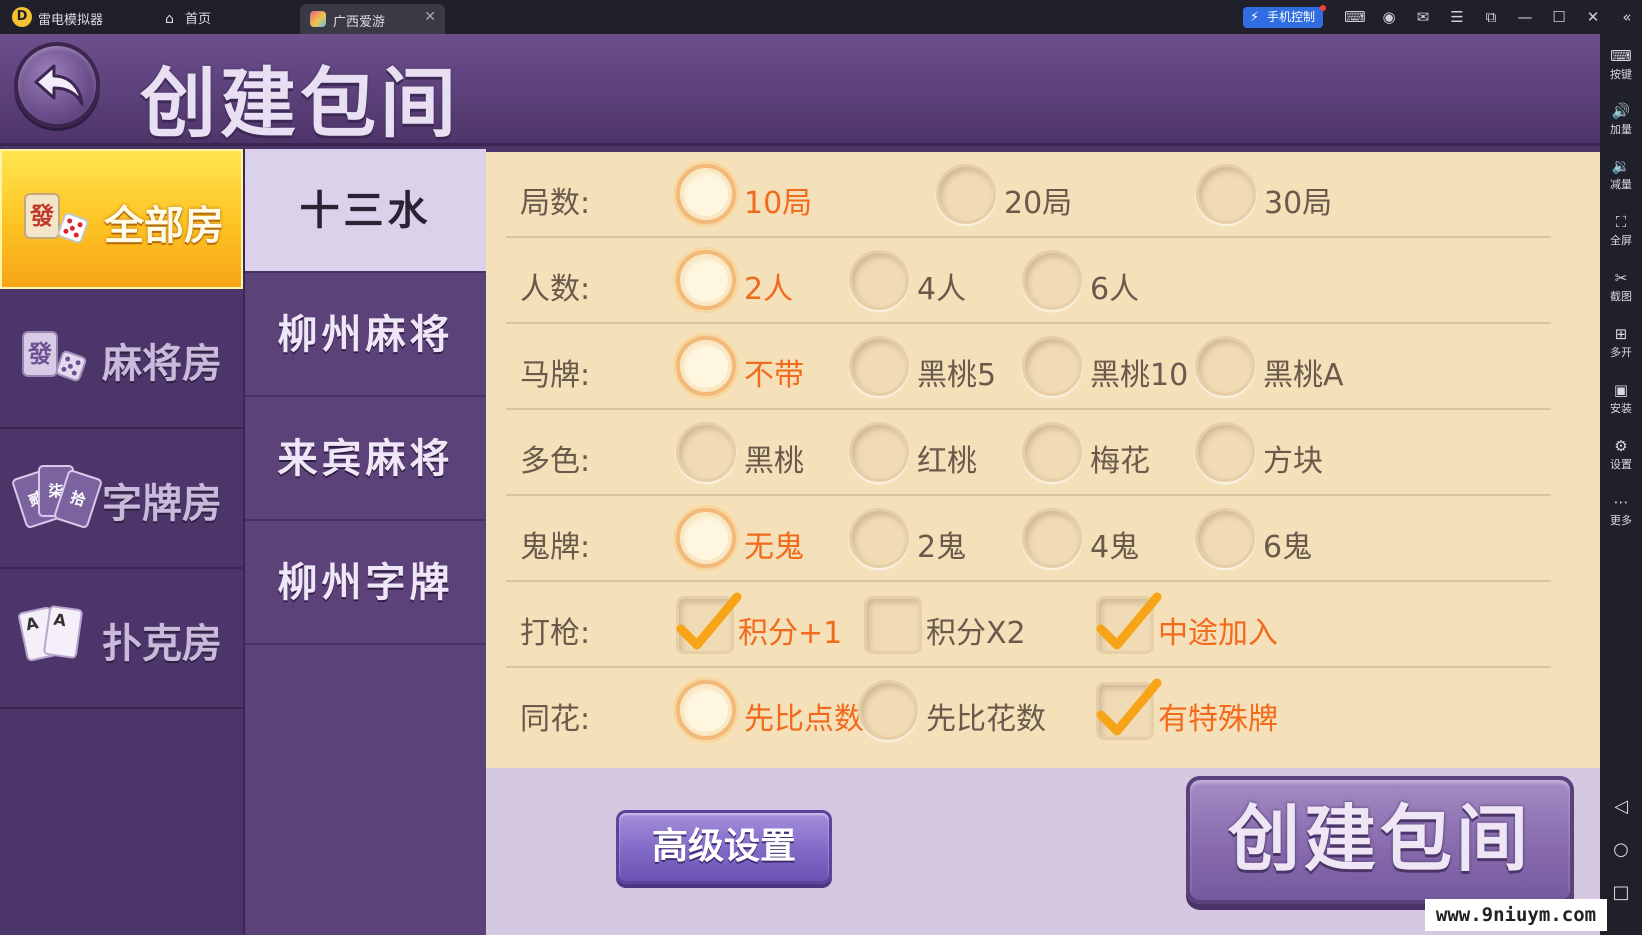 The image size is (1642, 935). I want to click on app-tab-icon, so click(318, 19).